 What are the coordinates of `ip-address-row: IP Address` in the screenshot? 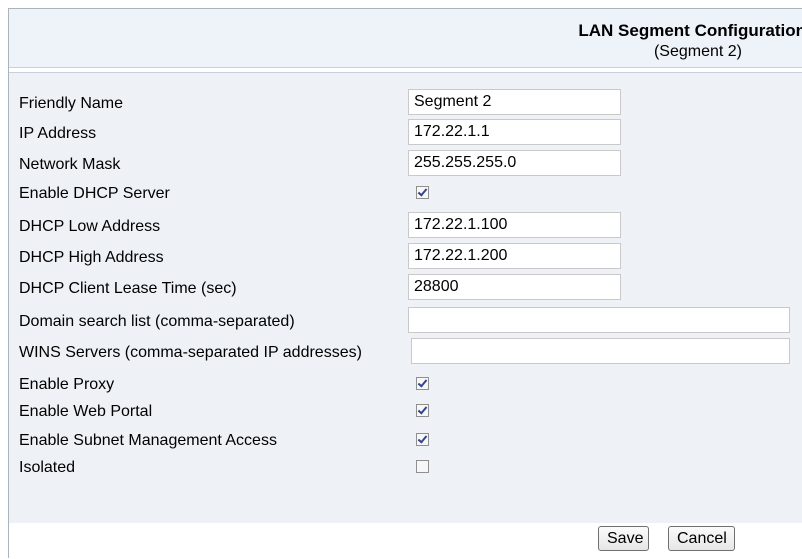 It's located at (405, 133).